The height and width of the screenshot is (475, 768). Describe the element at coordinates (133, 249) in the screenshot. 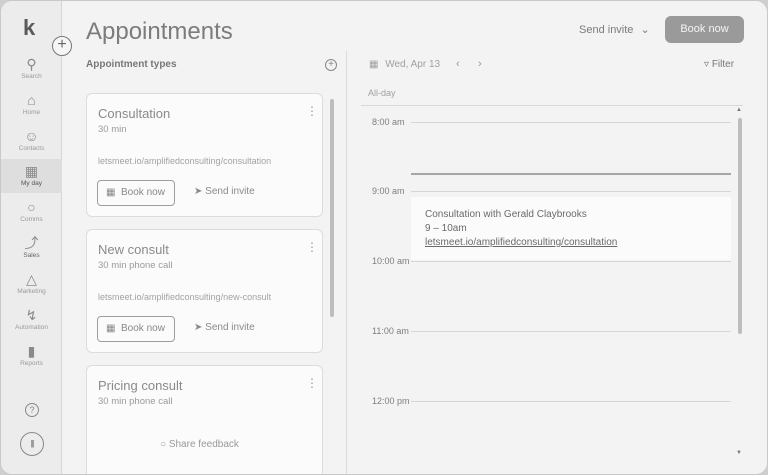

I see `card-title: New consult` at that location.